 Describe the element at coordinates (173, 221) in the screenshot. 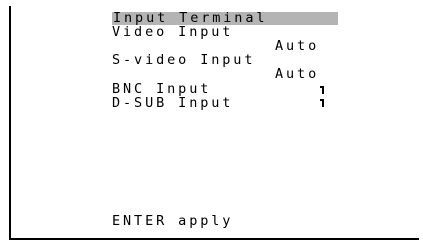

I see `enter-apply-hint: ENTER apply` at that location.